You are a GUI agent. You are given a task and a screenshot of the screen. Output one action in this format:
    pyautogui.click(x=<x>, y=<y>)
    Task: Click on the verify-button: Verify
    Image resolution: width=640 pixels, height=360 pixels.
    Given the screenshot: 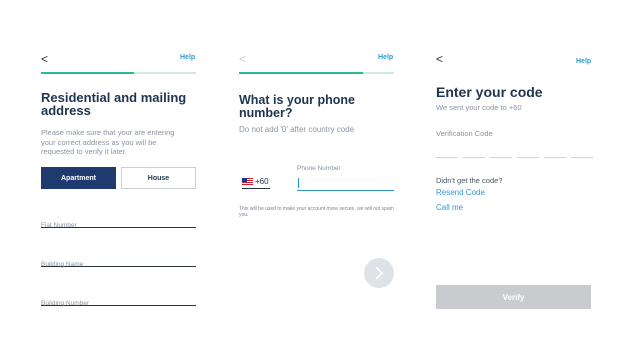 What is the action you would take?
    pyautogui.click(x=513, y=297)
    